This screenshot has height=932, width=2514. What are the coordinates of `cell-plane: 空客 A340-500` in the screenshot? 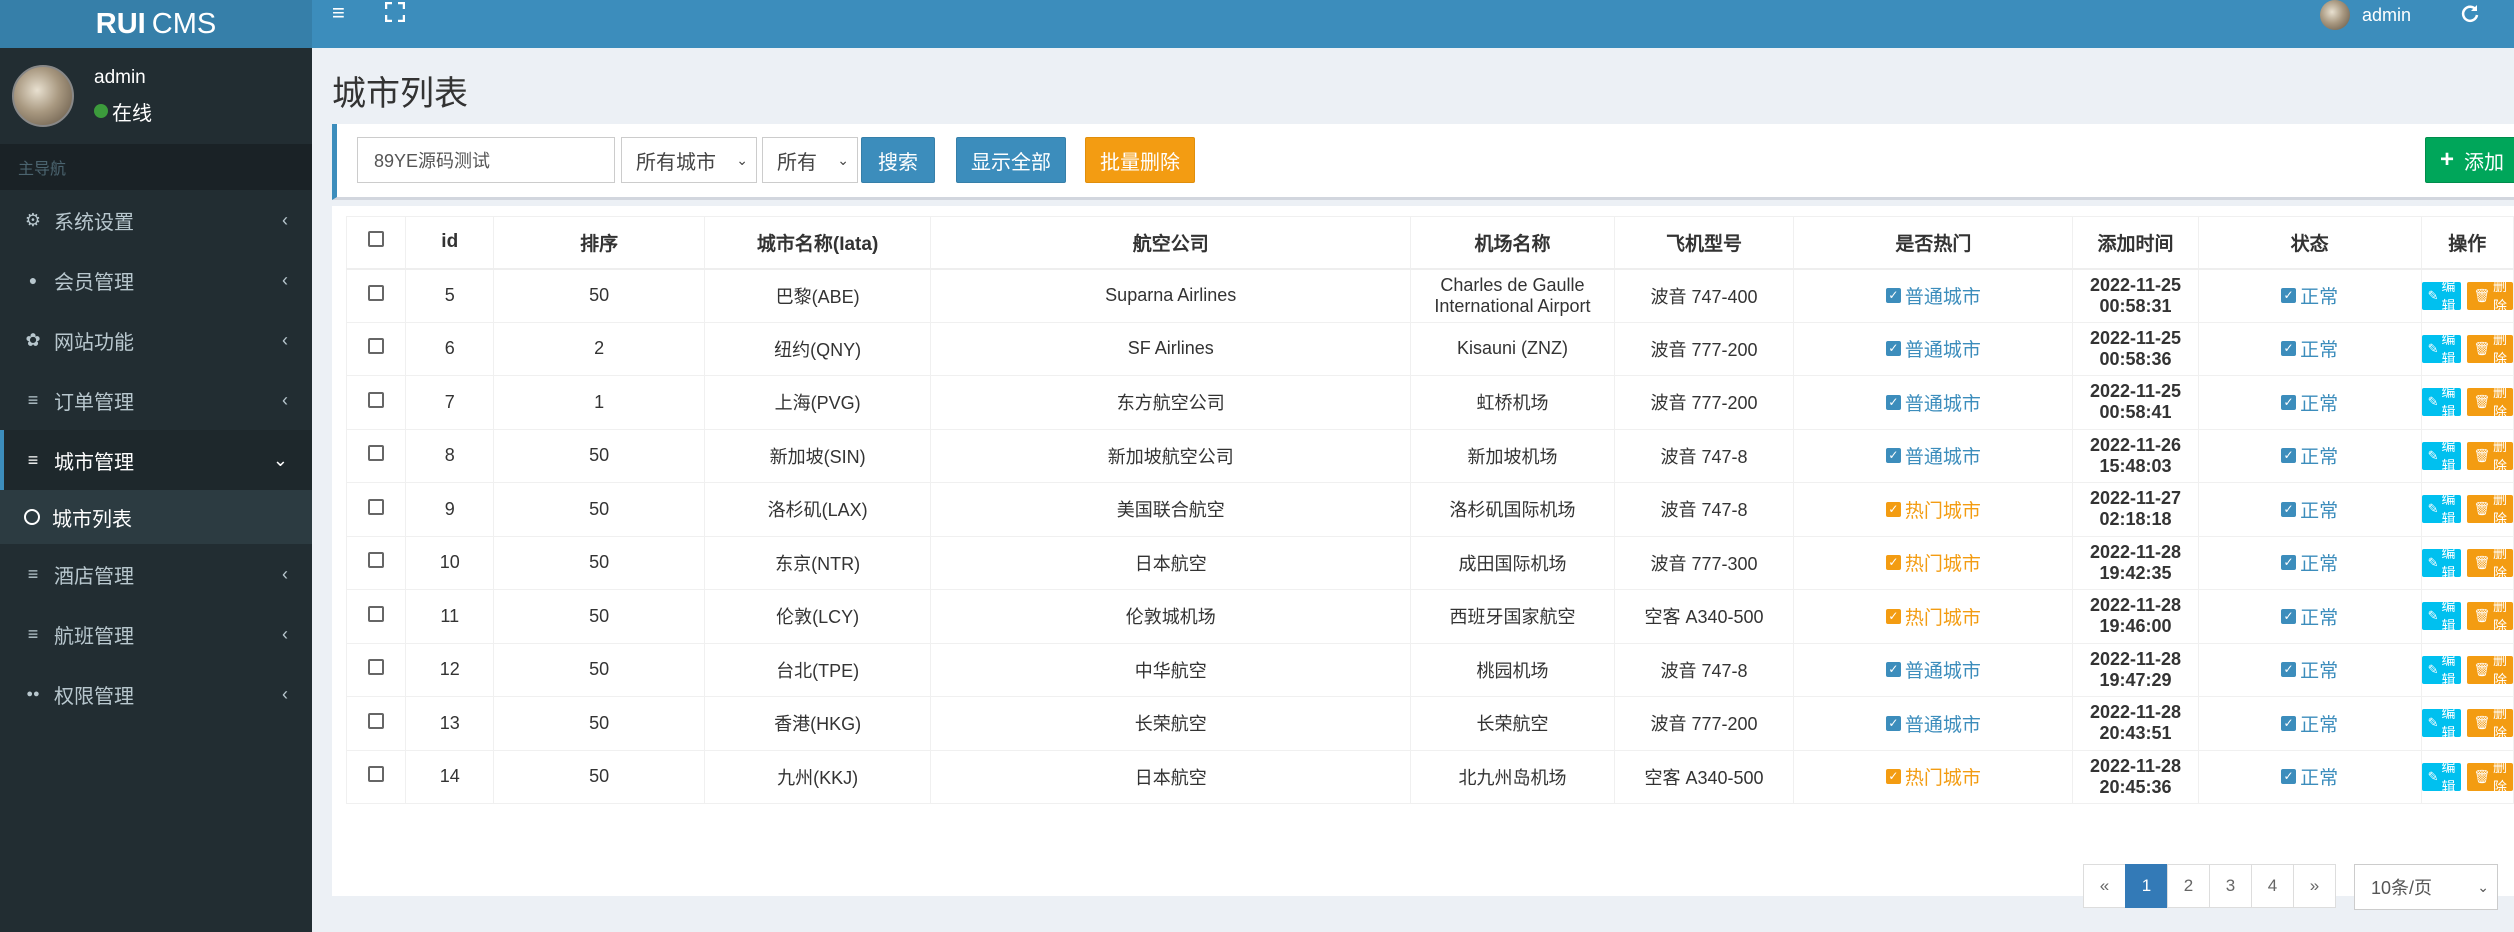 It's located at (1704, 616).